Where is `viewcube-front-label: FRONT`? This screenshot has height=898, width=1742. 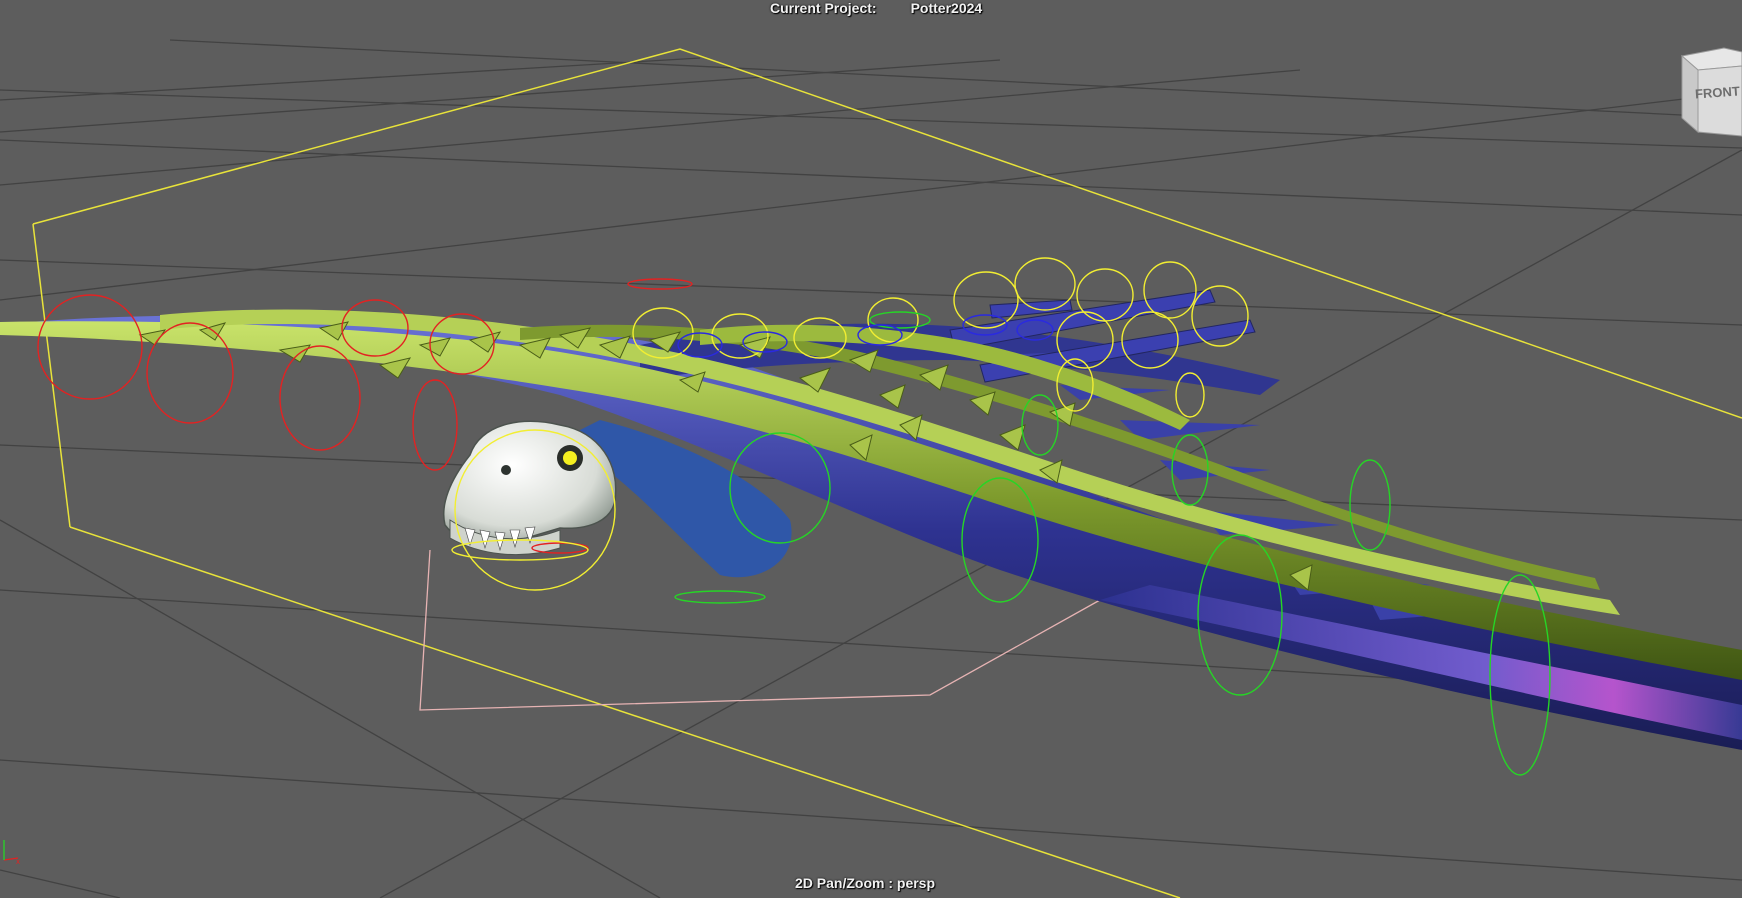 viewcube-front-label: FRONT is located at coordinates (1718, 92).